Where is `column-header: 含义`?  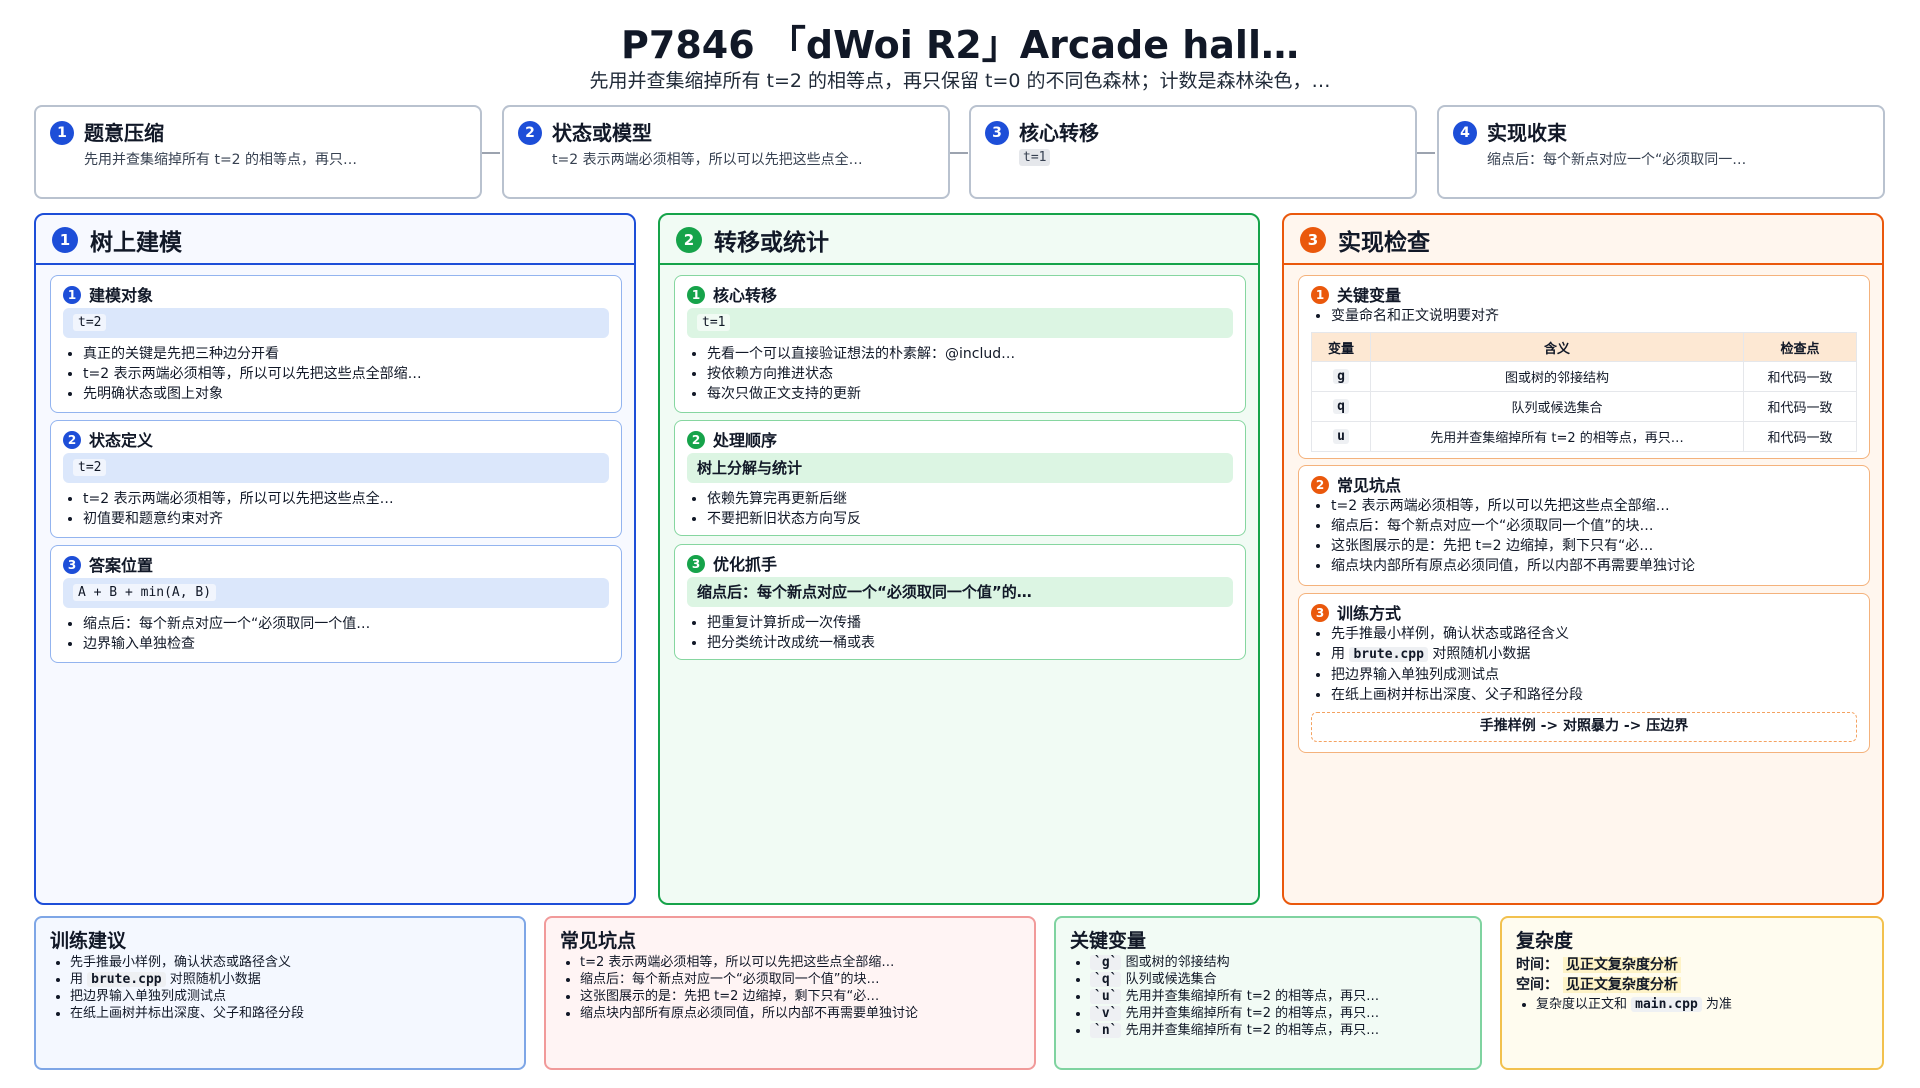 column-header: 含义 is located at coordinates (1557, 347).